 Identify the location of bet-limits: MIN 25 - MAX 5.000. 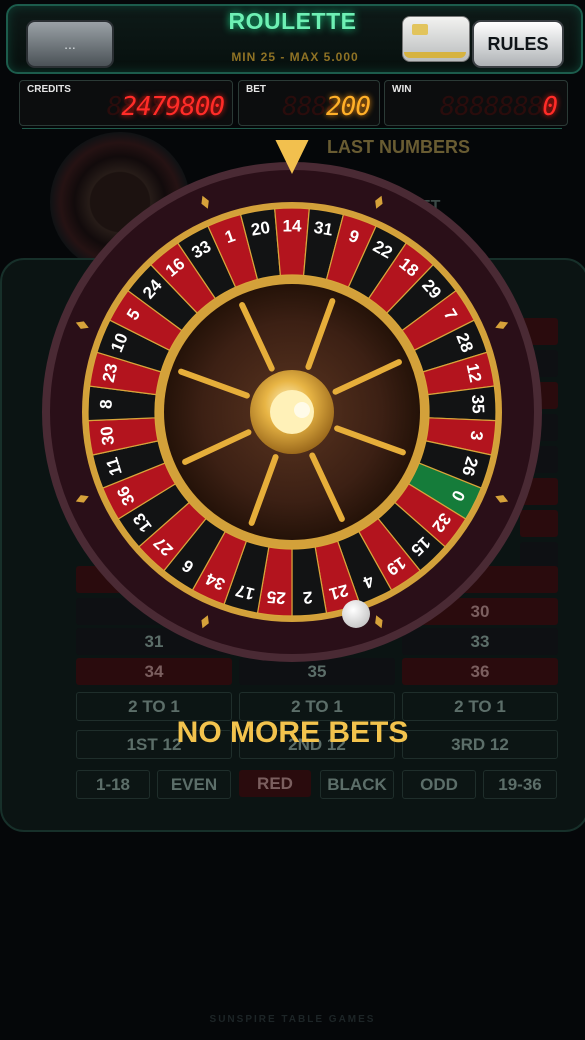
(295, 57).